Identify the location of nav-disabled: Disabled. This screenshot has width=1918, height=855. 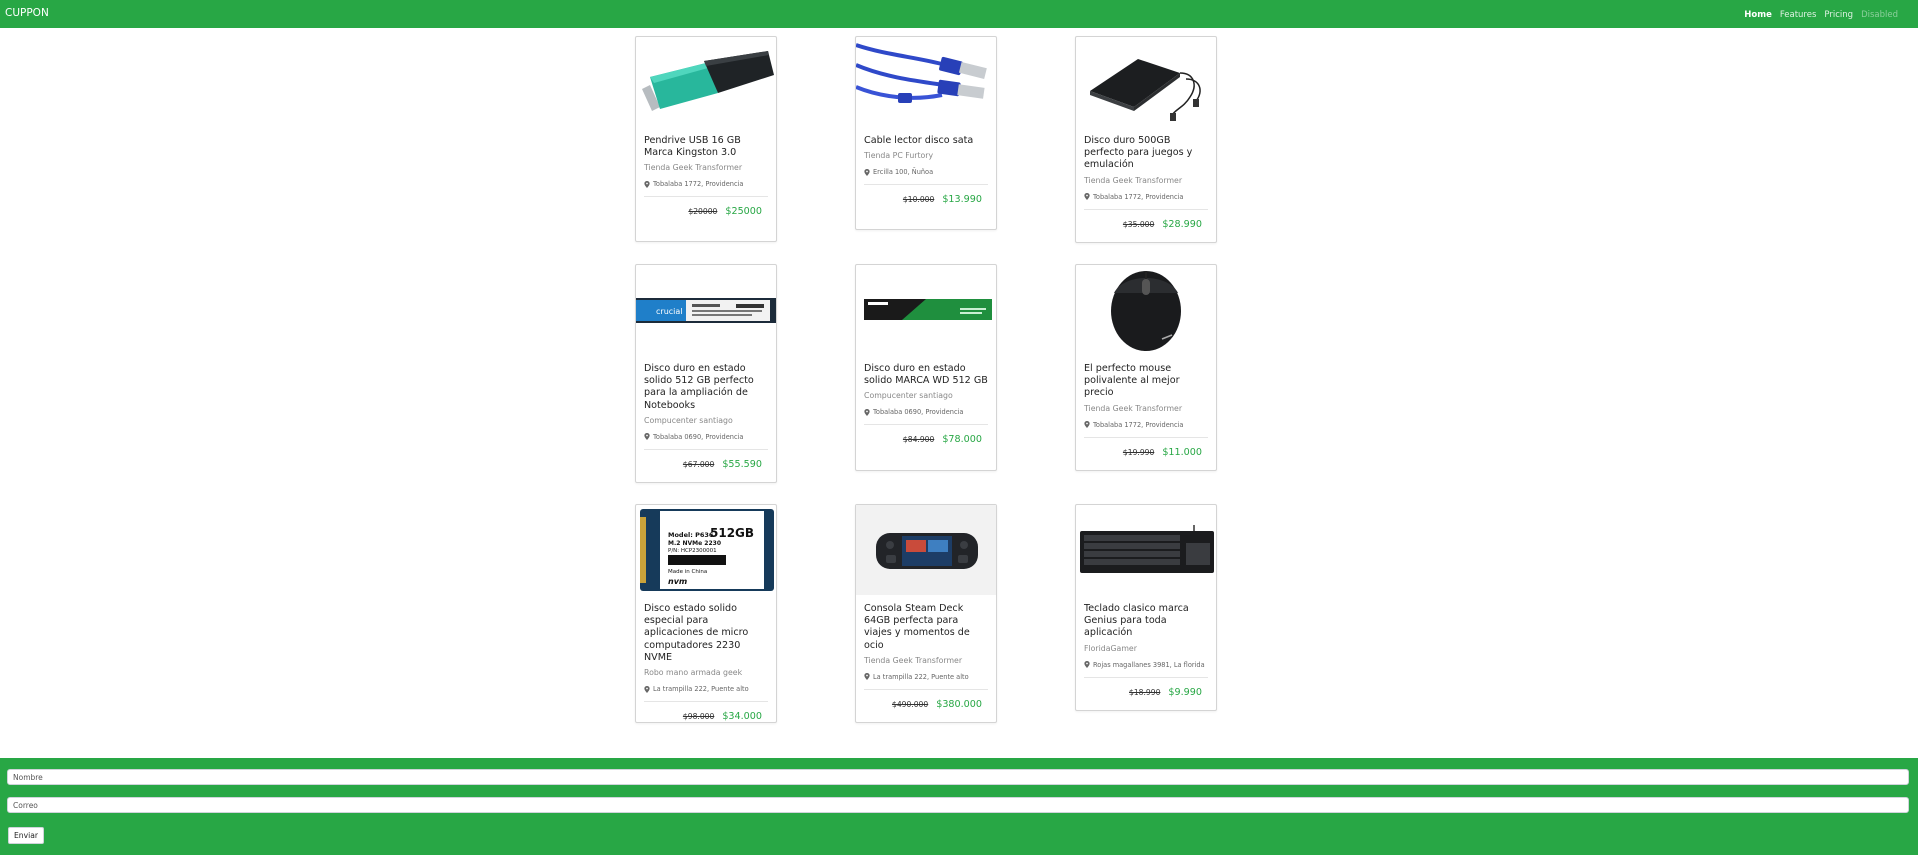
(1879, 15).